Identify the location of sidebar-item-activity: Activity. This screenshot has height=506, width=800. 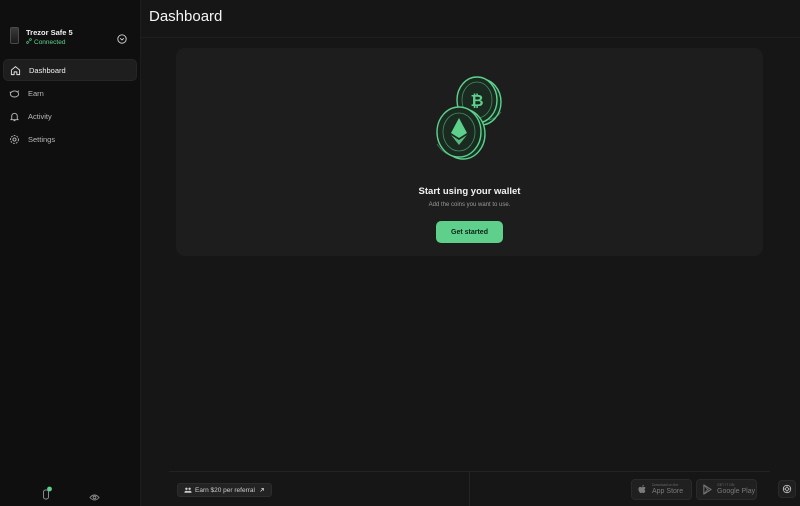
(70, 116).